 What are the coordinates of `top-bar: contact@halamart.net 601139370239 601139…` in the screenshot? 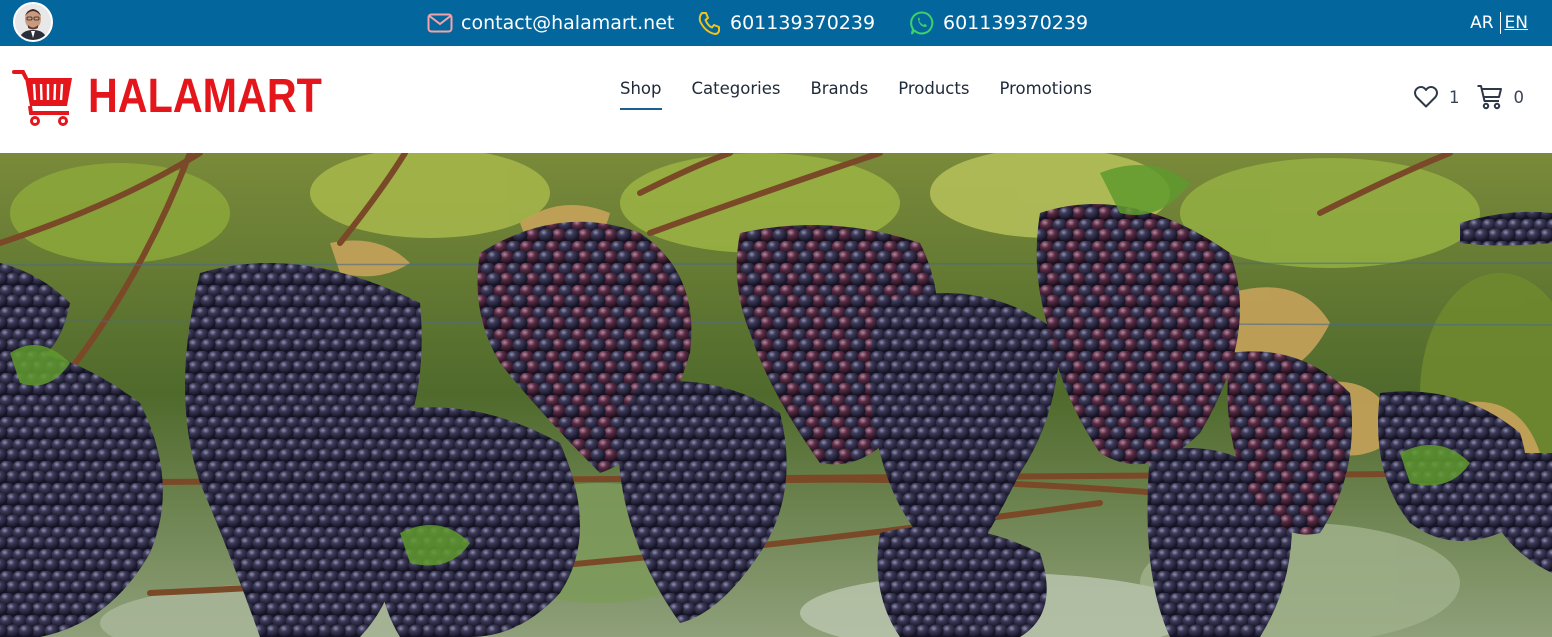 It's located at (776, 23).